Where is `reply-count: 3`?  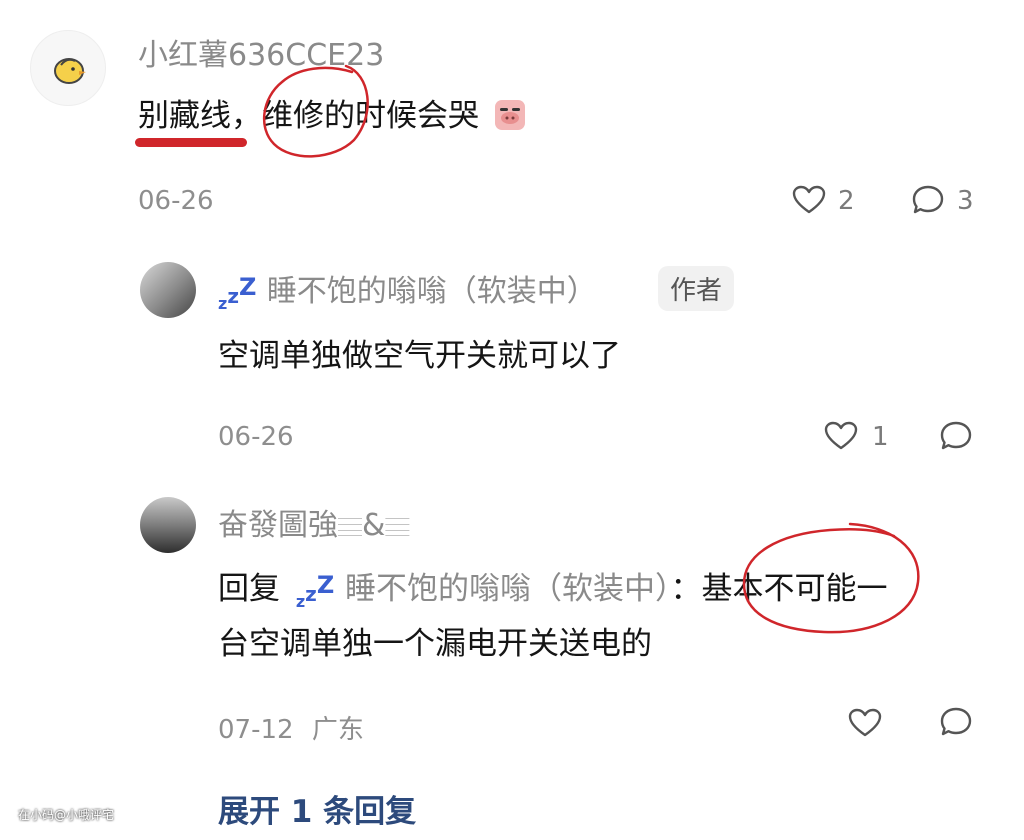 reply-count: 3 is located at coordinates (965, 201).